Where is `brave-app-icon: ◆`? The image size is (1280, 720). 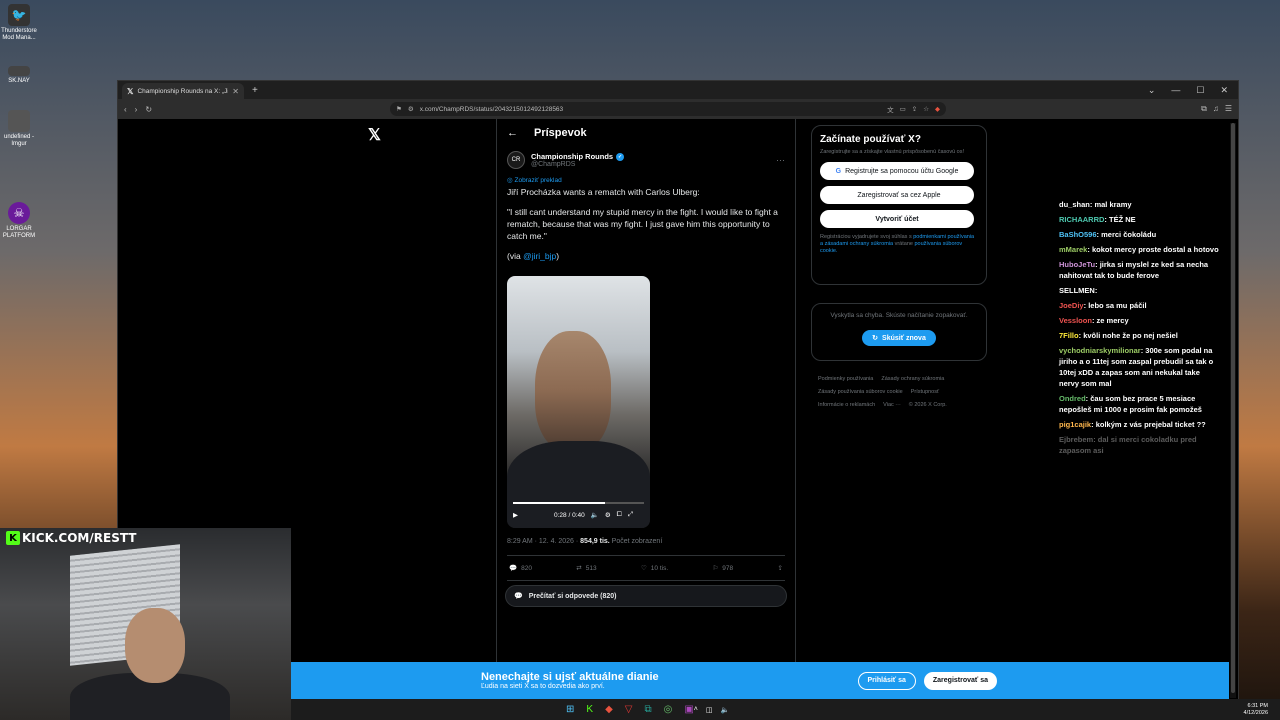 brave-app-icon: ◆ is located at coordinates (609, 709).